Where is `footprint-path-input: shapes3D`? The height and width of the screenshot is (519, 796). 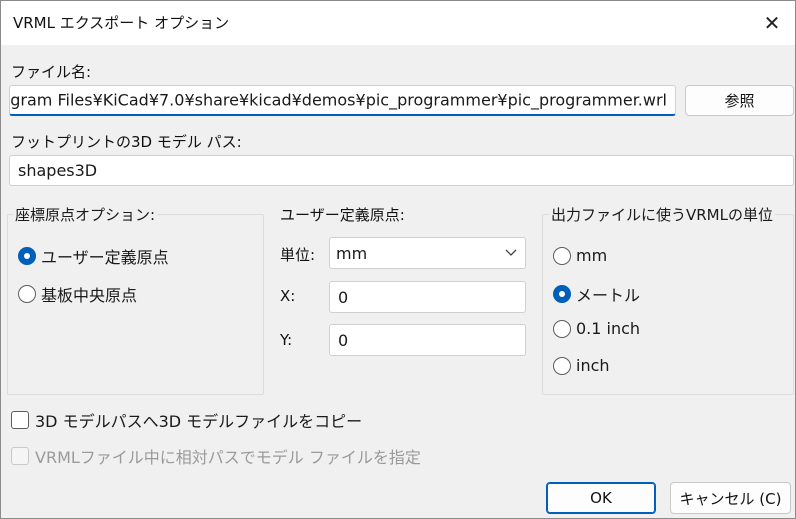
footprint-path-input: shapes3D is located at coordinates (401, 170).